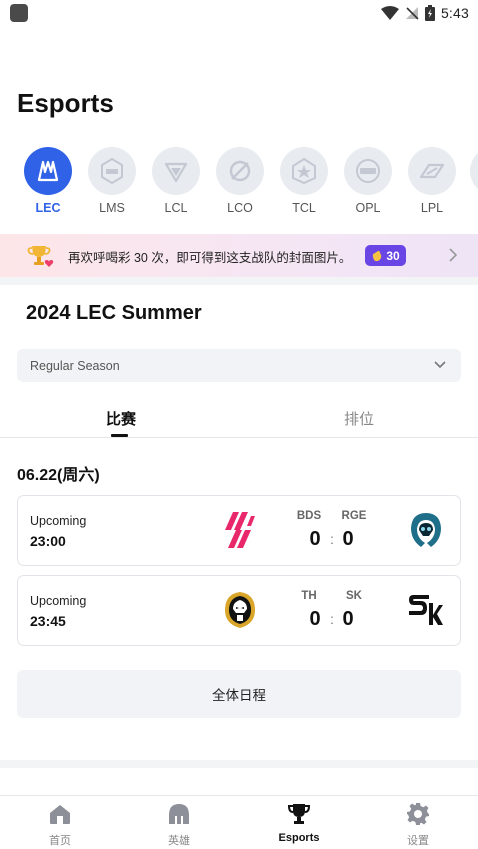 This screenshot has height=849, width=478. I want to click on nav-item-champions: 英雄, so click(179, 825).